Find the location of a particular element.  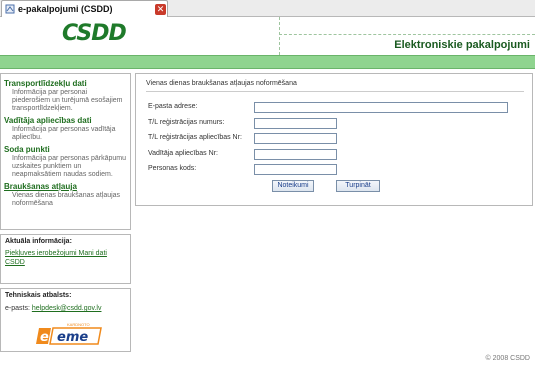

registration-number-field is located at coordinates (295, 123).